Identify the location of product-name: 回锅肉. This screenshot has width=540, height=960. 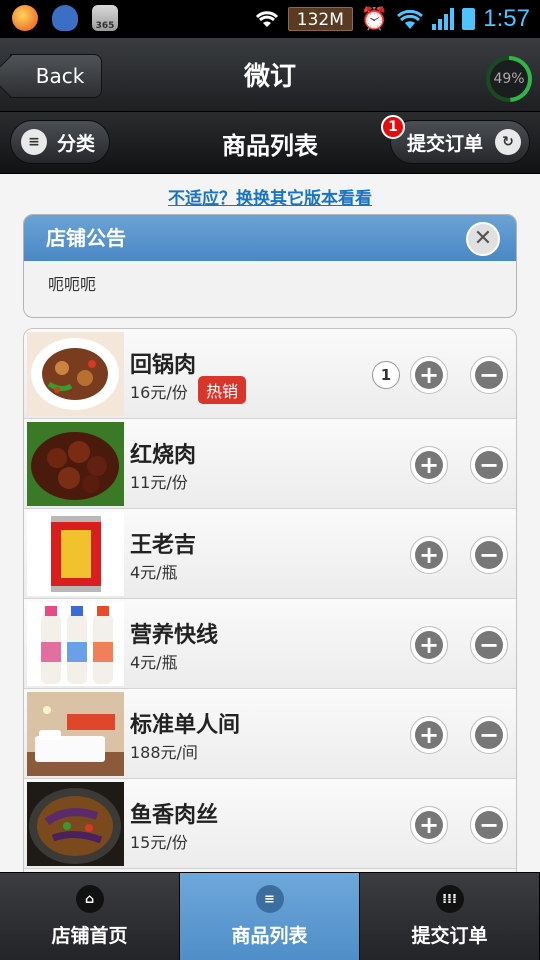
(163, 365).